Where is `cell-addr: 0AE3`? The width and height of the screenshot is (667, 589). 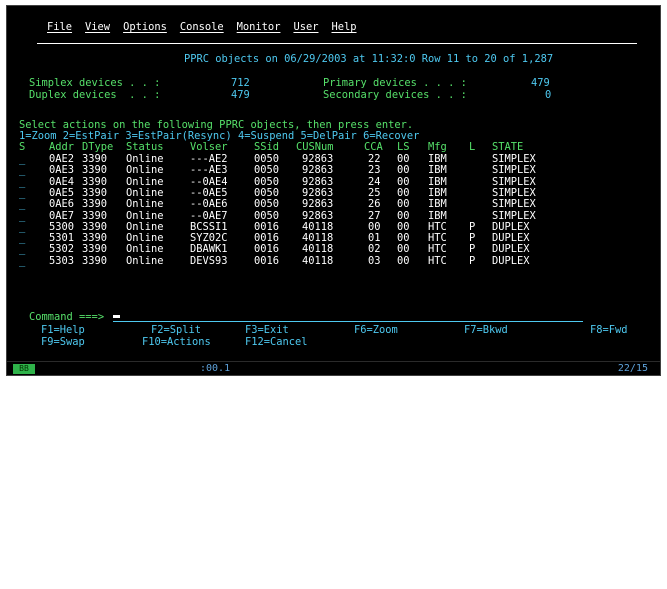
cell-addr: 0AE3 is located at coordinates (62, 170).